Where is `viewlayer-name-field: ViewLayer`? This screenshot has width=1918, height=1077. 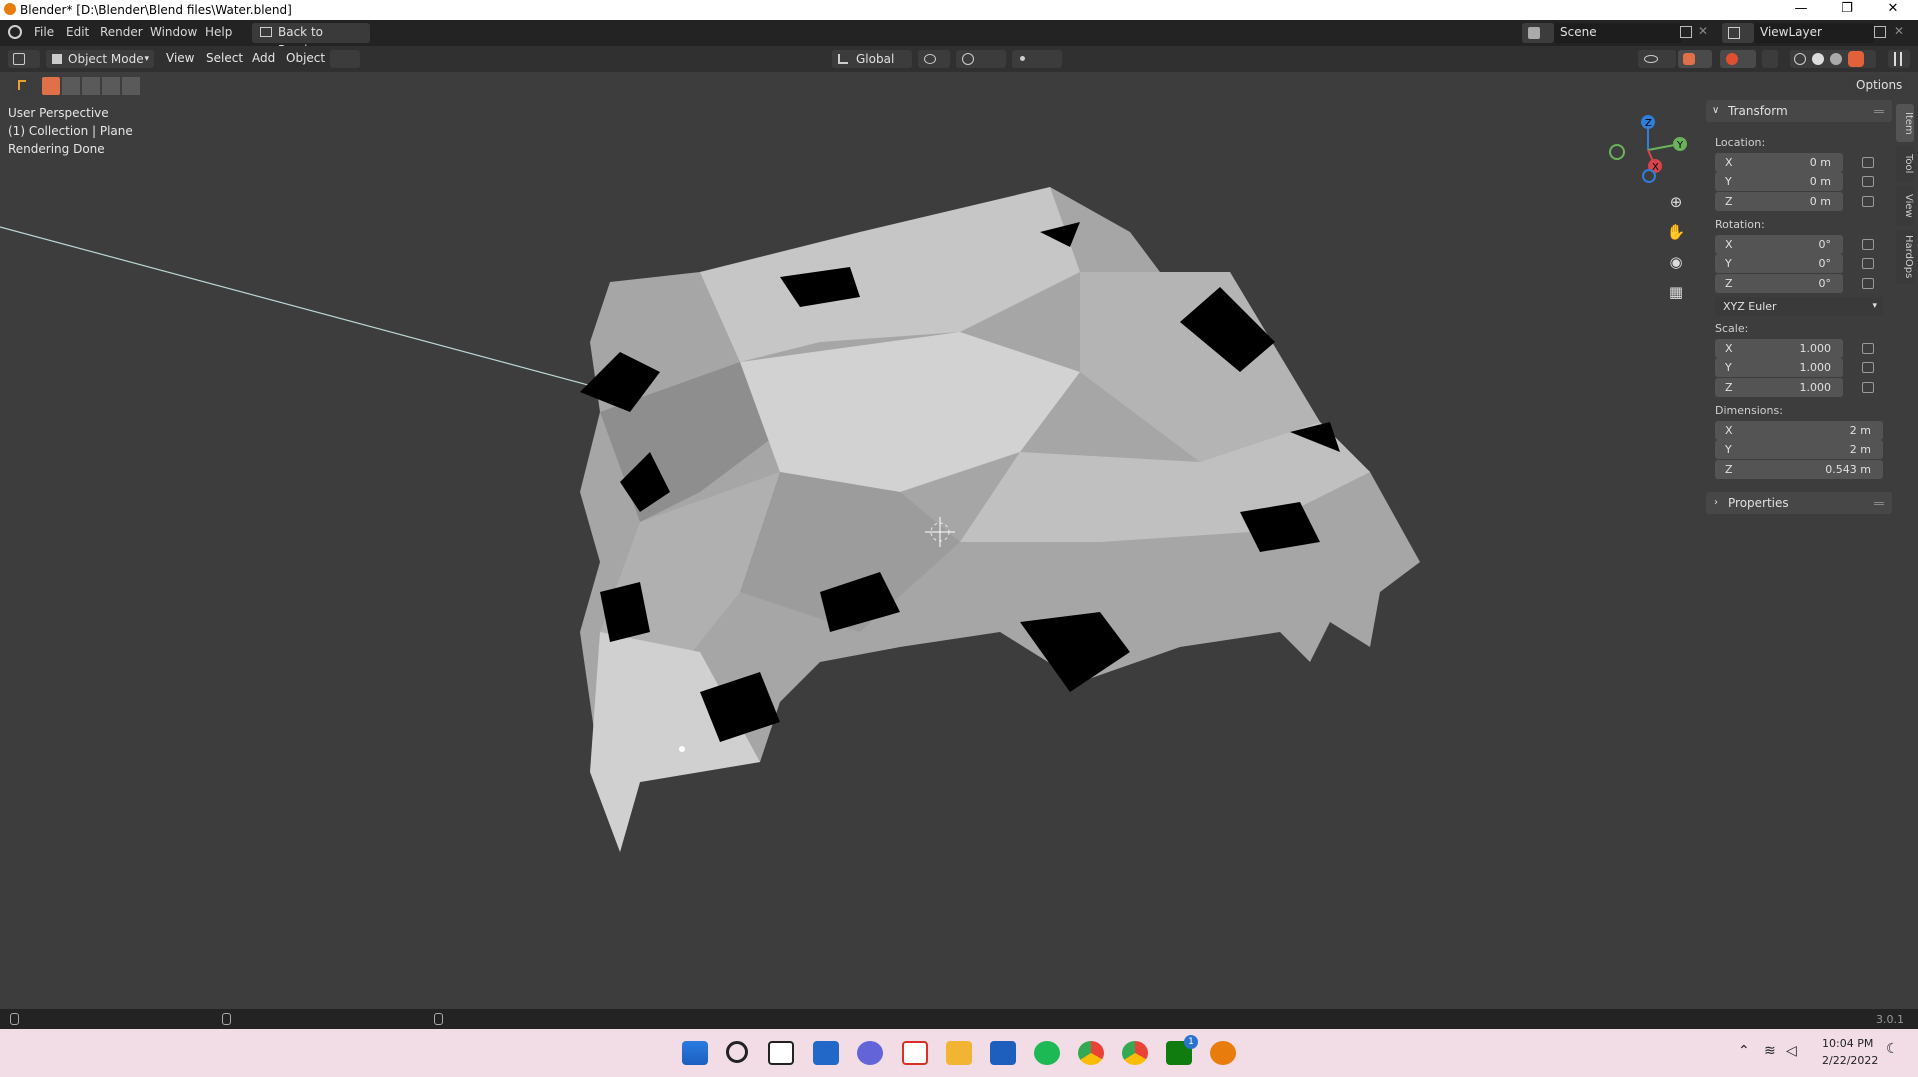
viewlayer-name-field: ViewLayer is located at coordinates (1814, 33).